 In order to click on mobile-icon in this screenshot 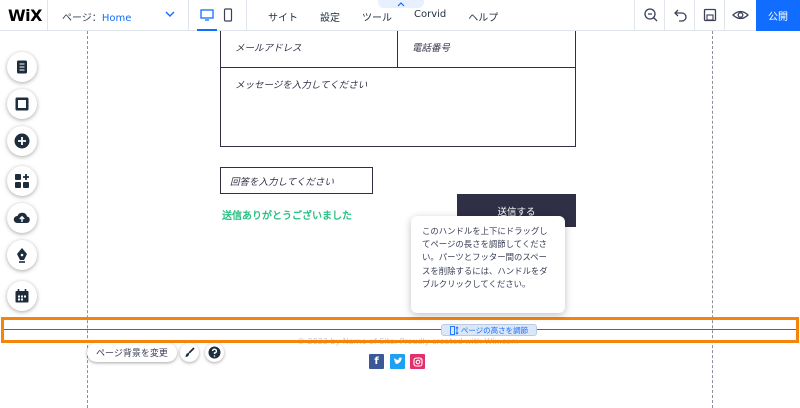, I will do `click(228, 15)`.